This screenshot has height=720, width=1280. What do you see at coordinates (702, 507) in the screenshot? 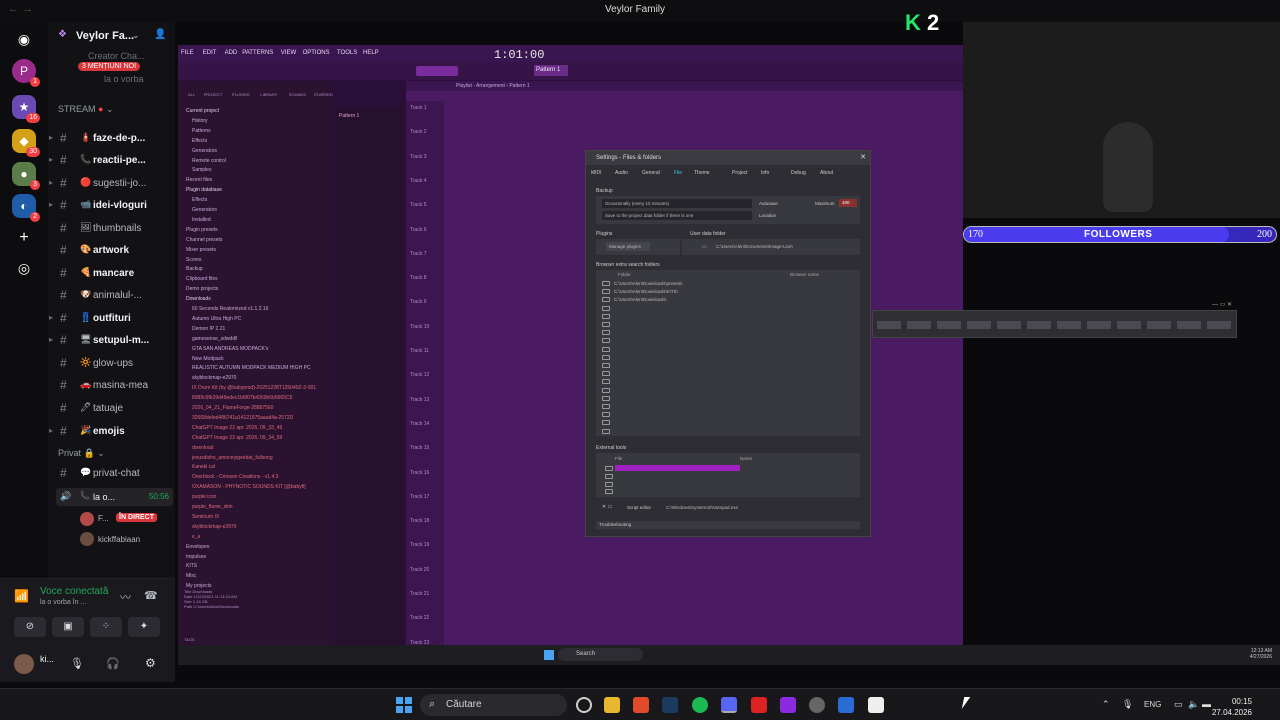
I see `script-editor-path: C:\Windows\System32\Notepad.exe` at bounding box center [702, 507].